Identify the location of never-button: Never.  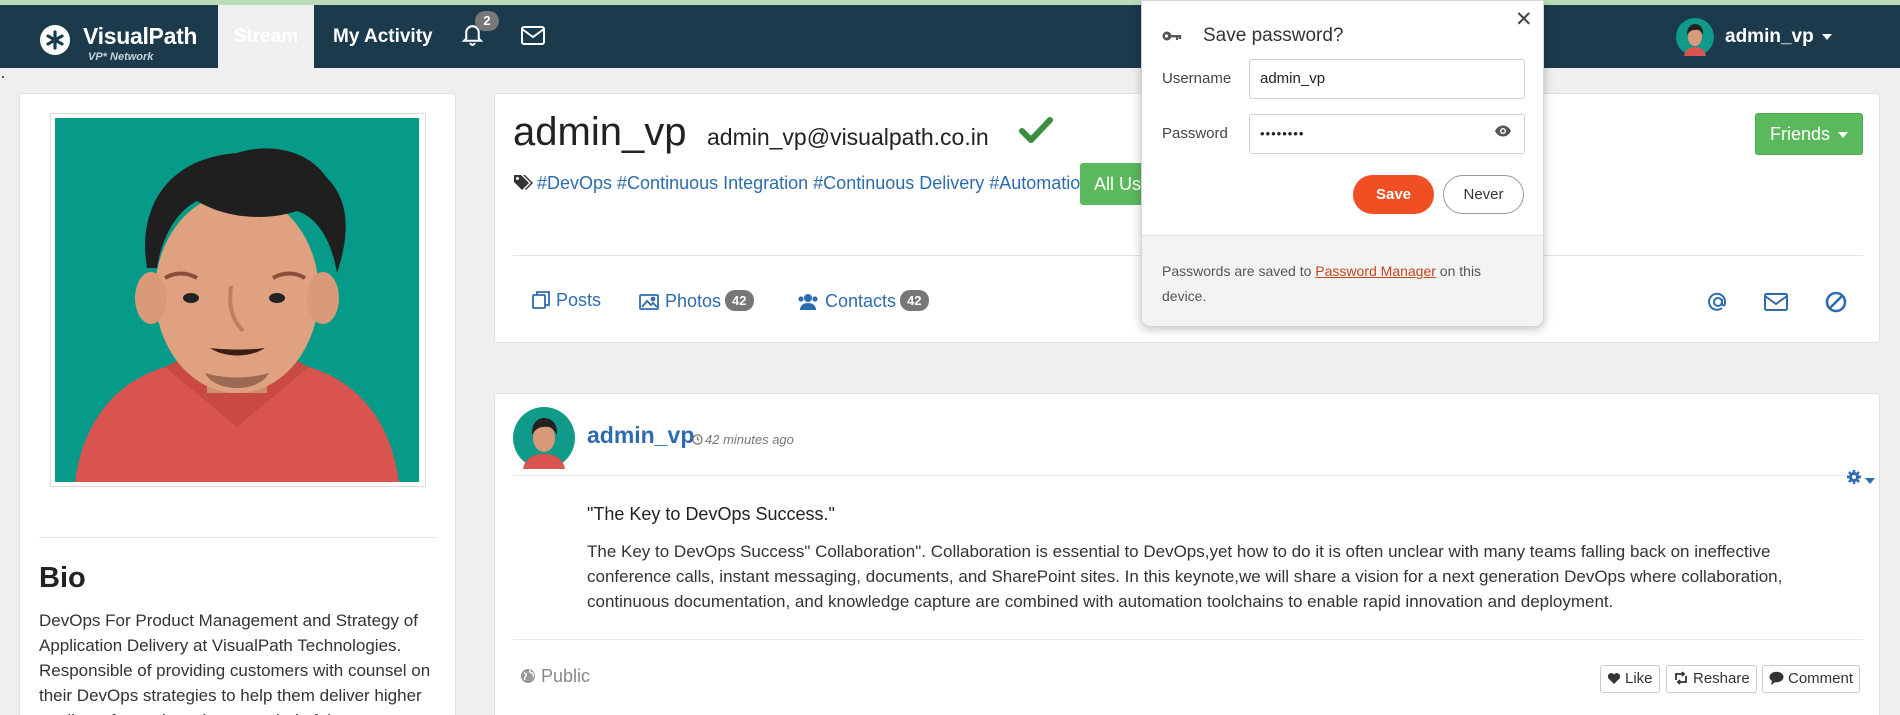
(1483, 194).